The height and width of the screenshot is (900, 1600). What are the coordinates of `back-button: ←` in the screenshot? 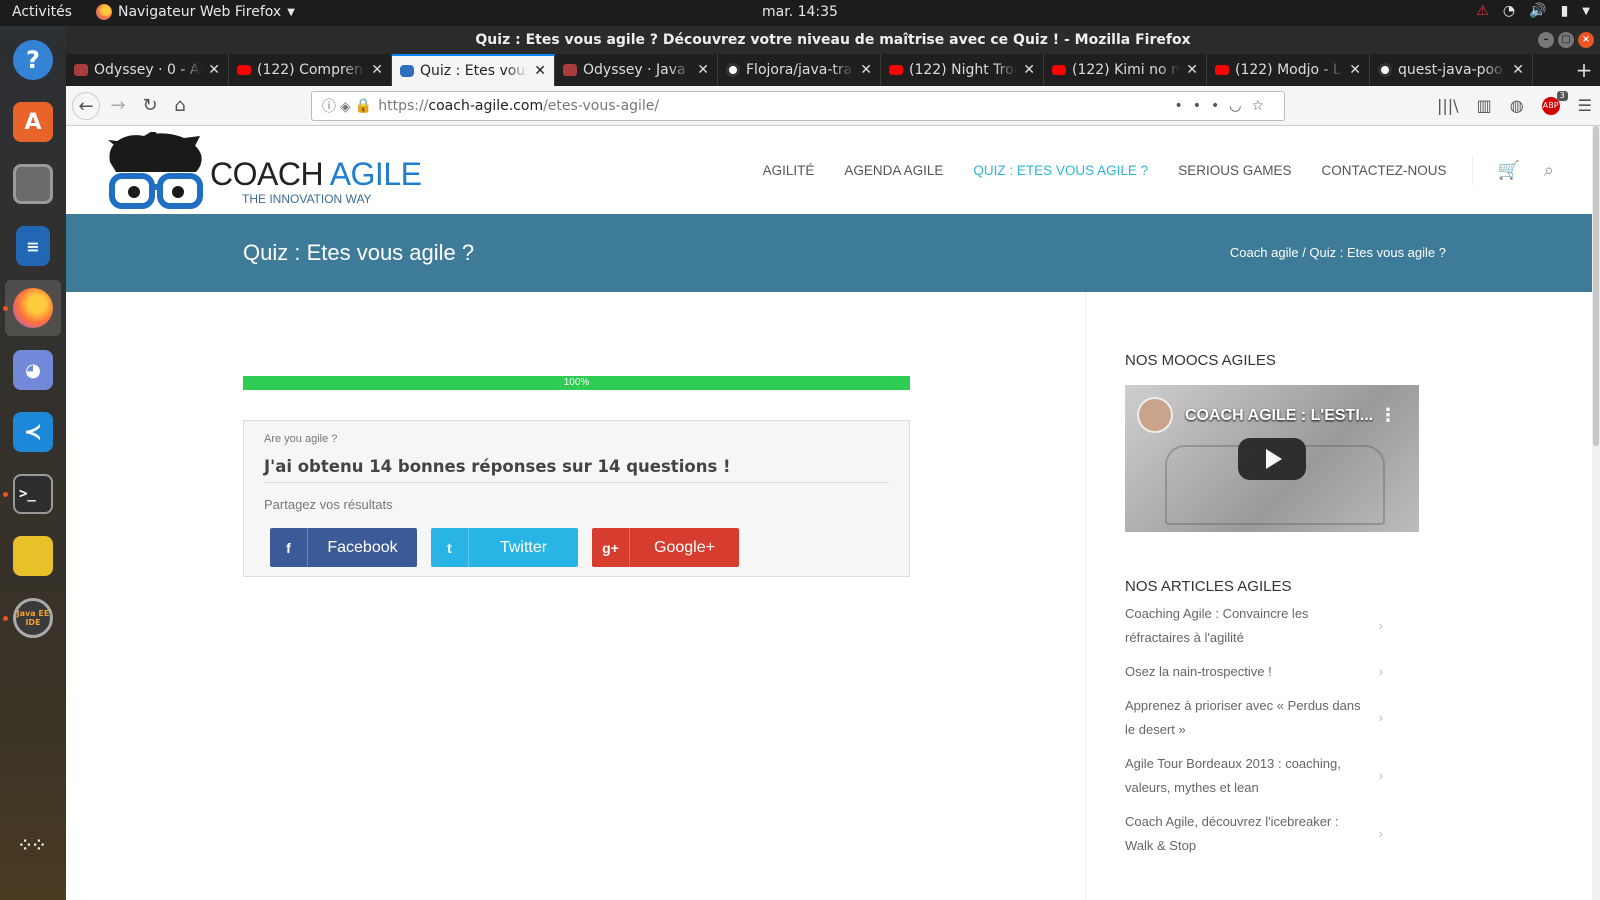 It's located at (86, 106).